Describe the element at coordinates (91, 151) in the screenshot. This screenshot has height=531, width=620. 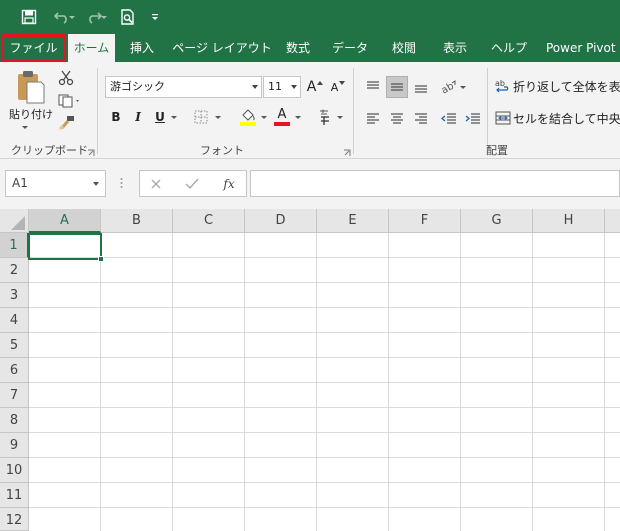
I see `clipboard-dialog-launcher-icon` at that location.